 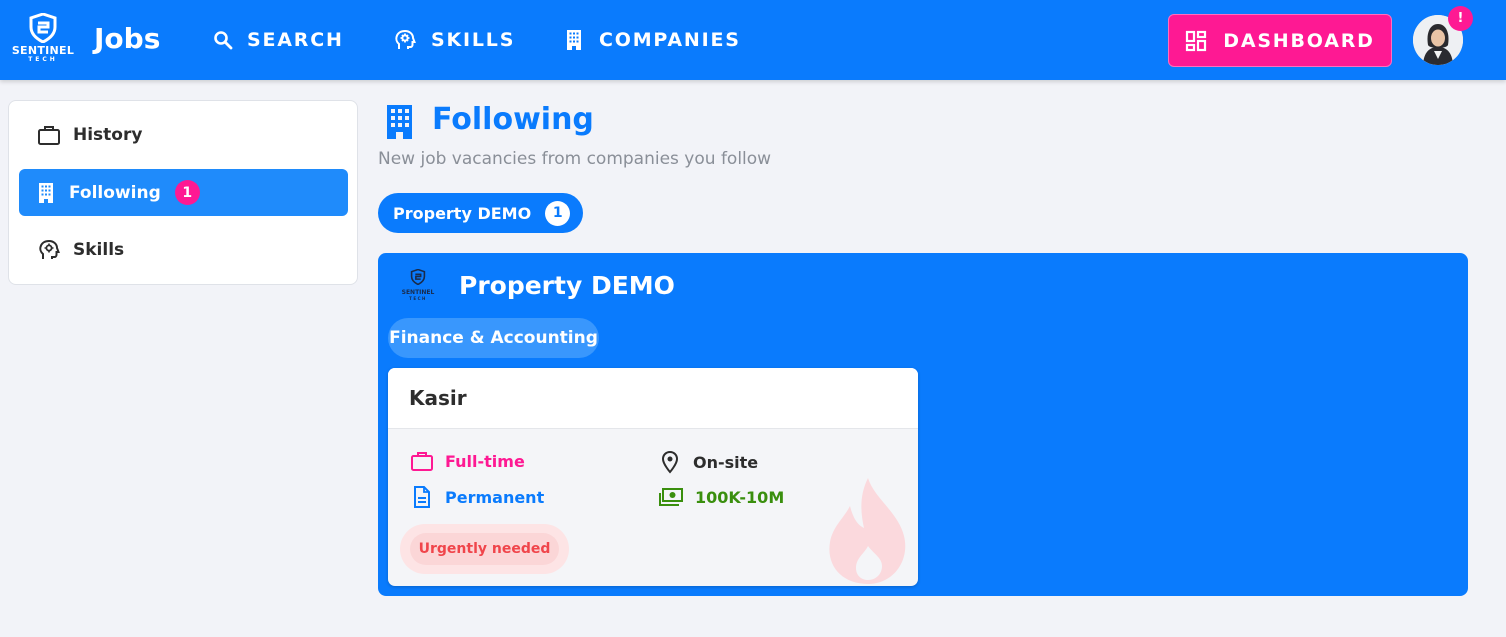 I want to click on money-icon, so click(x=671, y=497).